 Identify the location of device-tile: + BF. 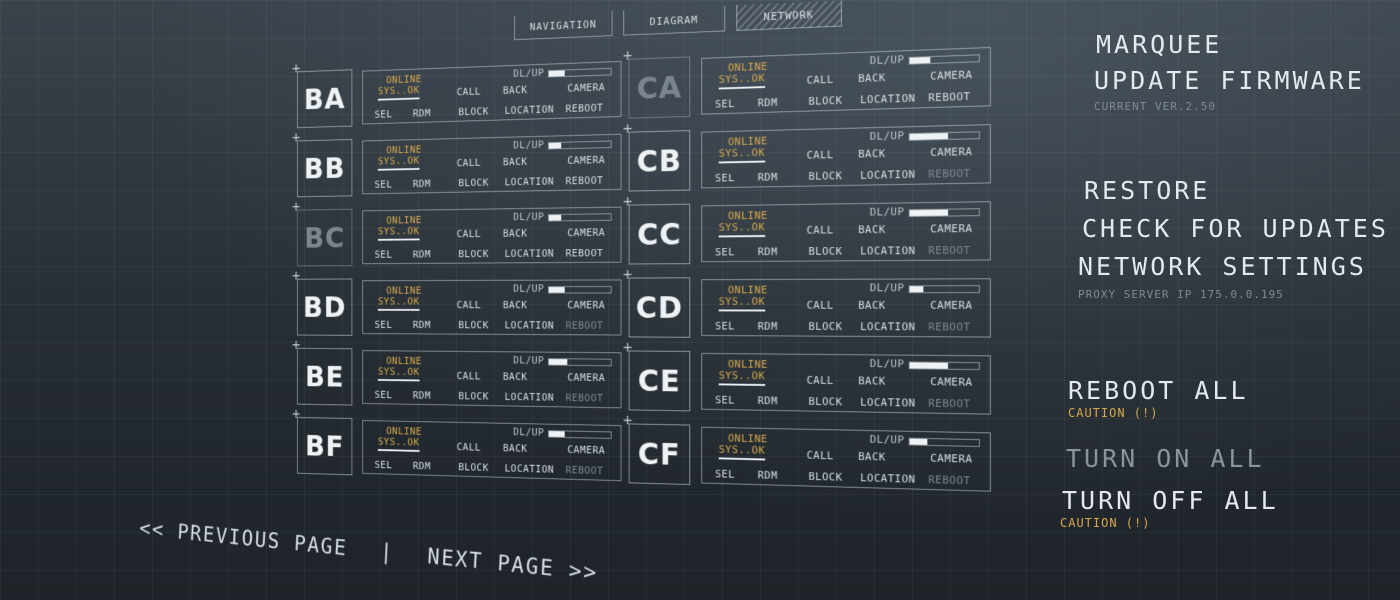
(322, 441).